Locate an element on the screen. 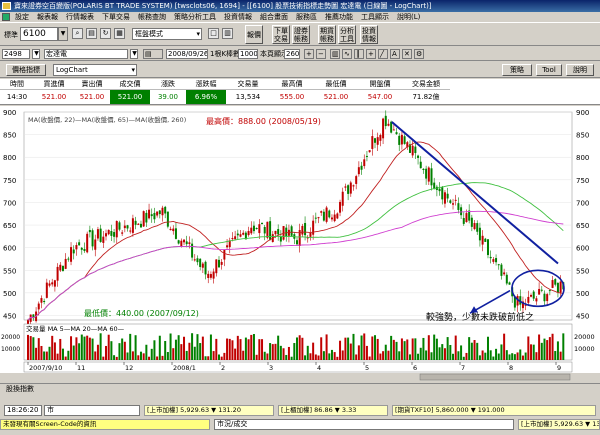 This screenshot has width=600, height=435. menu-orders: 下單交易 is located at coordinates (116, 17).